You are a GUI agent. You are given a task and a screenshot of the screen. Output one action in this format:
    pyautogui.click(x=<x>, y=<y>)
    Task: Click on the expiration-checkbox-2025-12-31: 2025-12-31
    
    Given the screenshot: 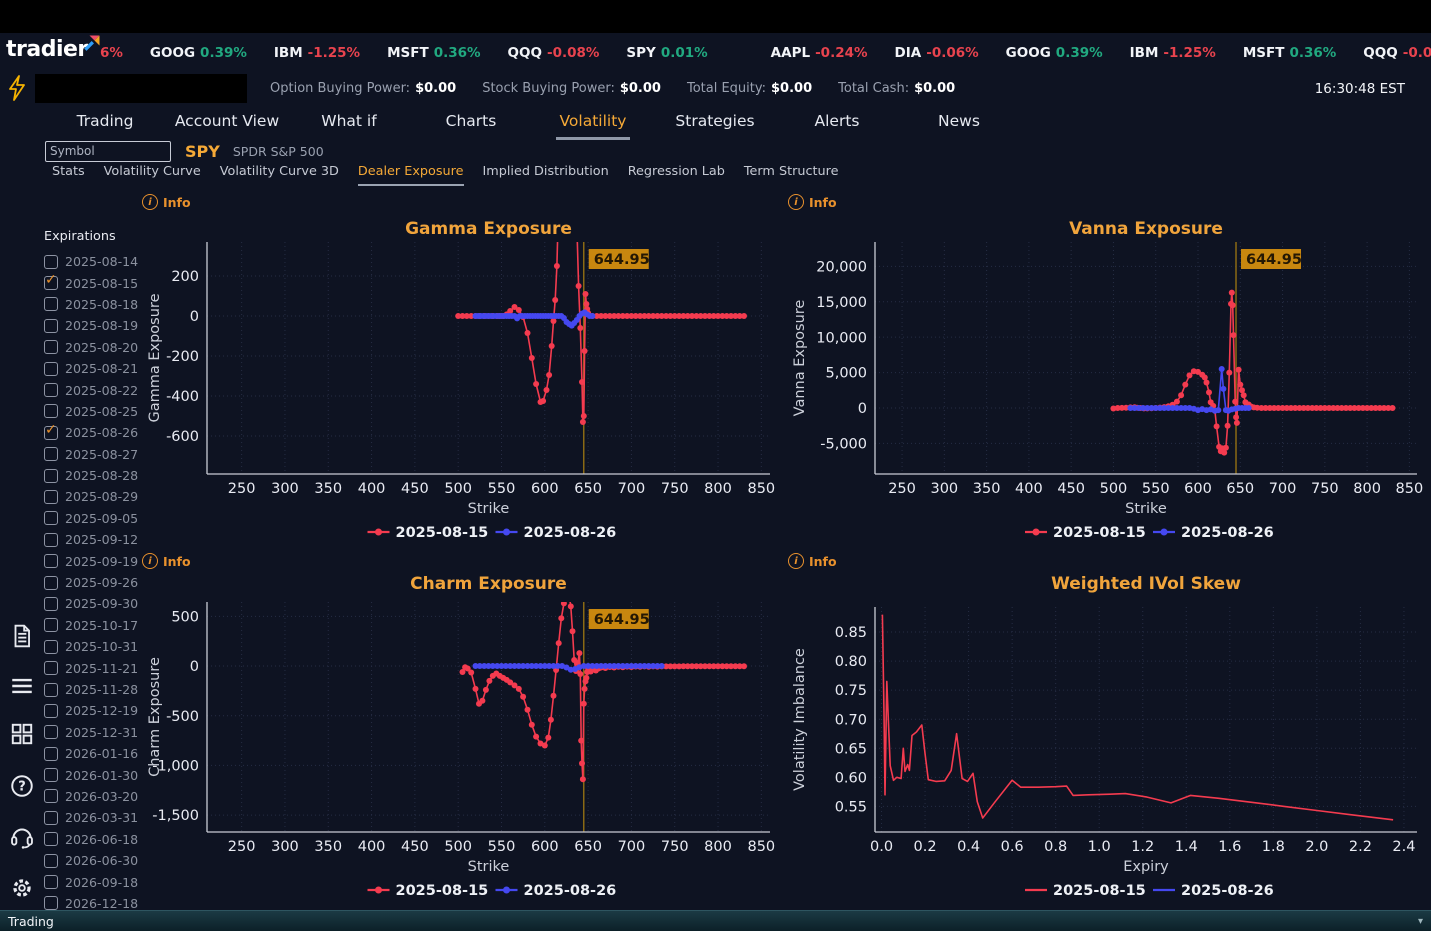 What is the action you would take?
    pyautogui.click(x=94, y=732)
    